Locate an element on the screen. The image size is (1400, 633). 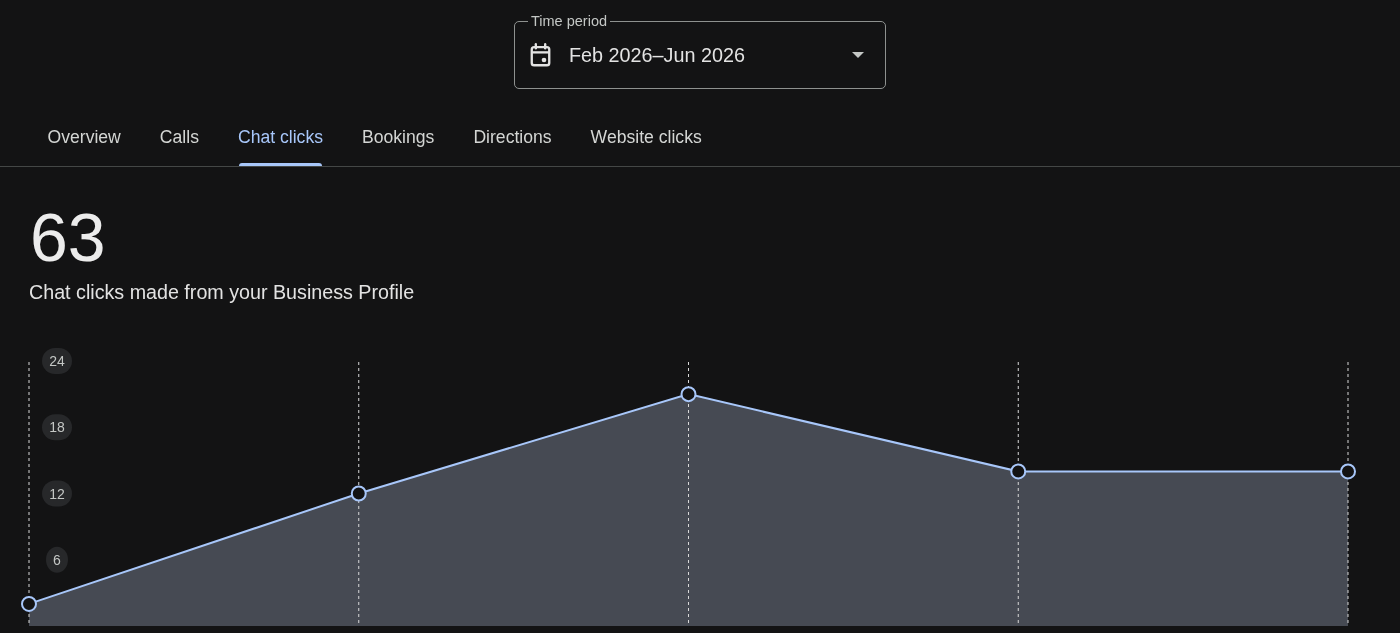
y-axis-label: 18 is located at coordinates (57, 427).